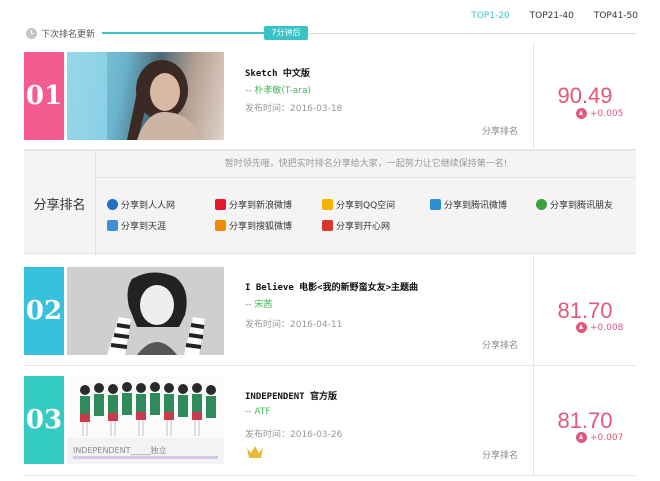 The width and height of the screenshot is (660, 481). What do you see at coordinates (263, 305) in the screenshot?
I see `artist-link: 宋茜` at bounding box center [263, 305].